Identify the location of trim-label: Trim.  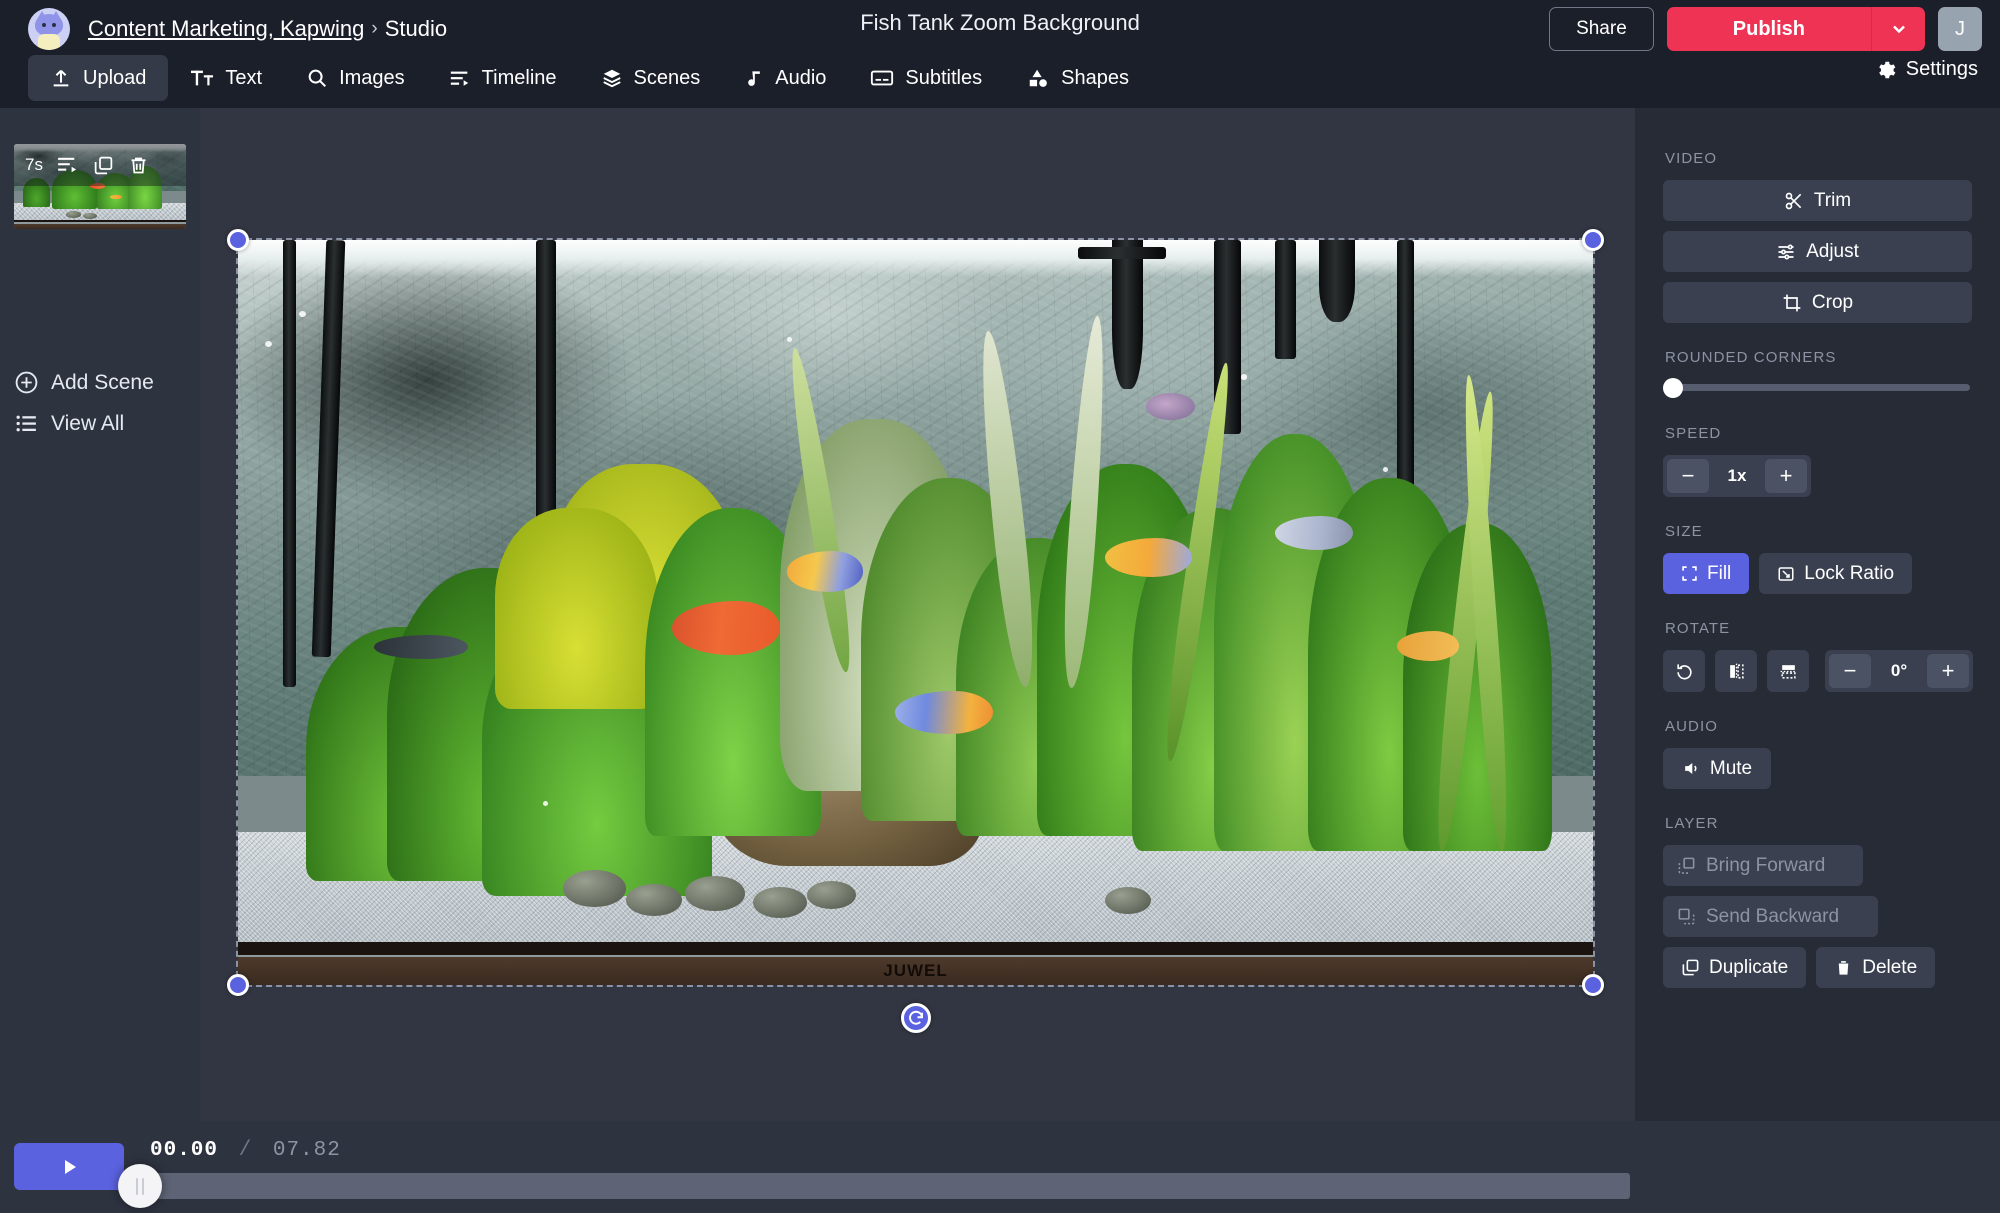
(1832, 200).